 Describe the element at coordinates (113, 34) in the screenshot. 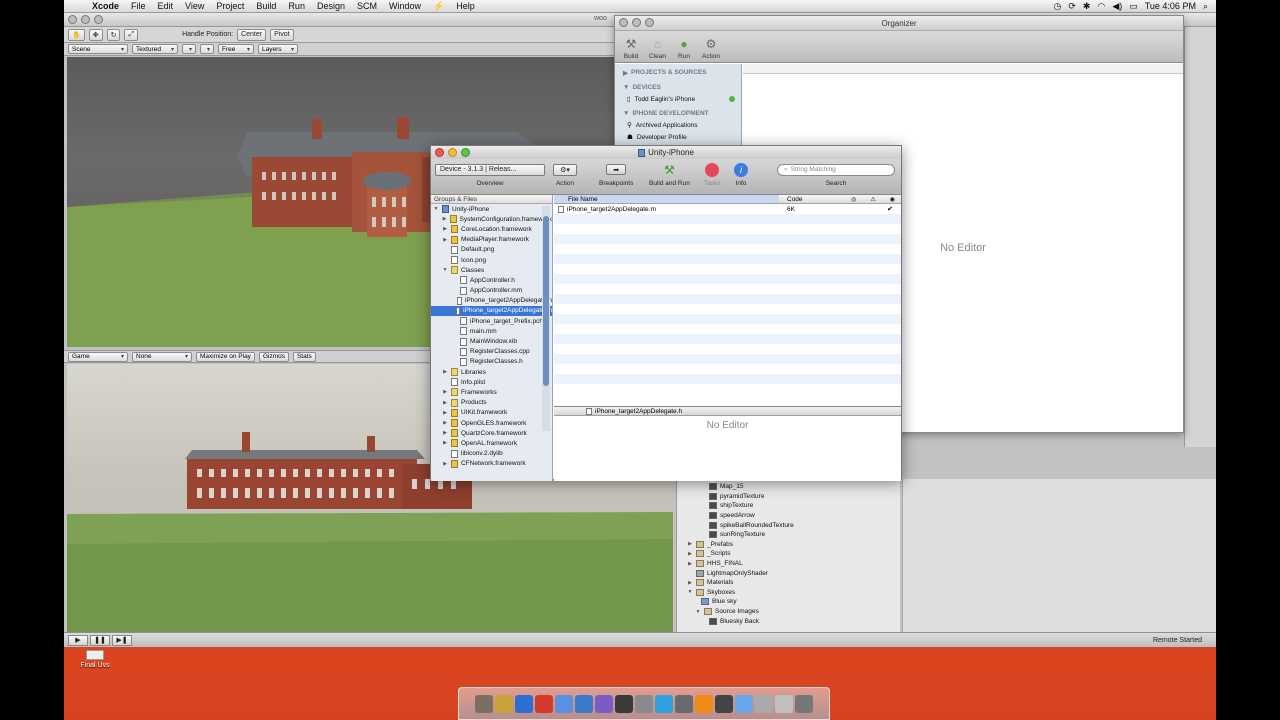

I see `rotate-tool-button: ↻` at that location.